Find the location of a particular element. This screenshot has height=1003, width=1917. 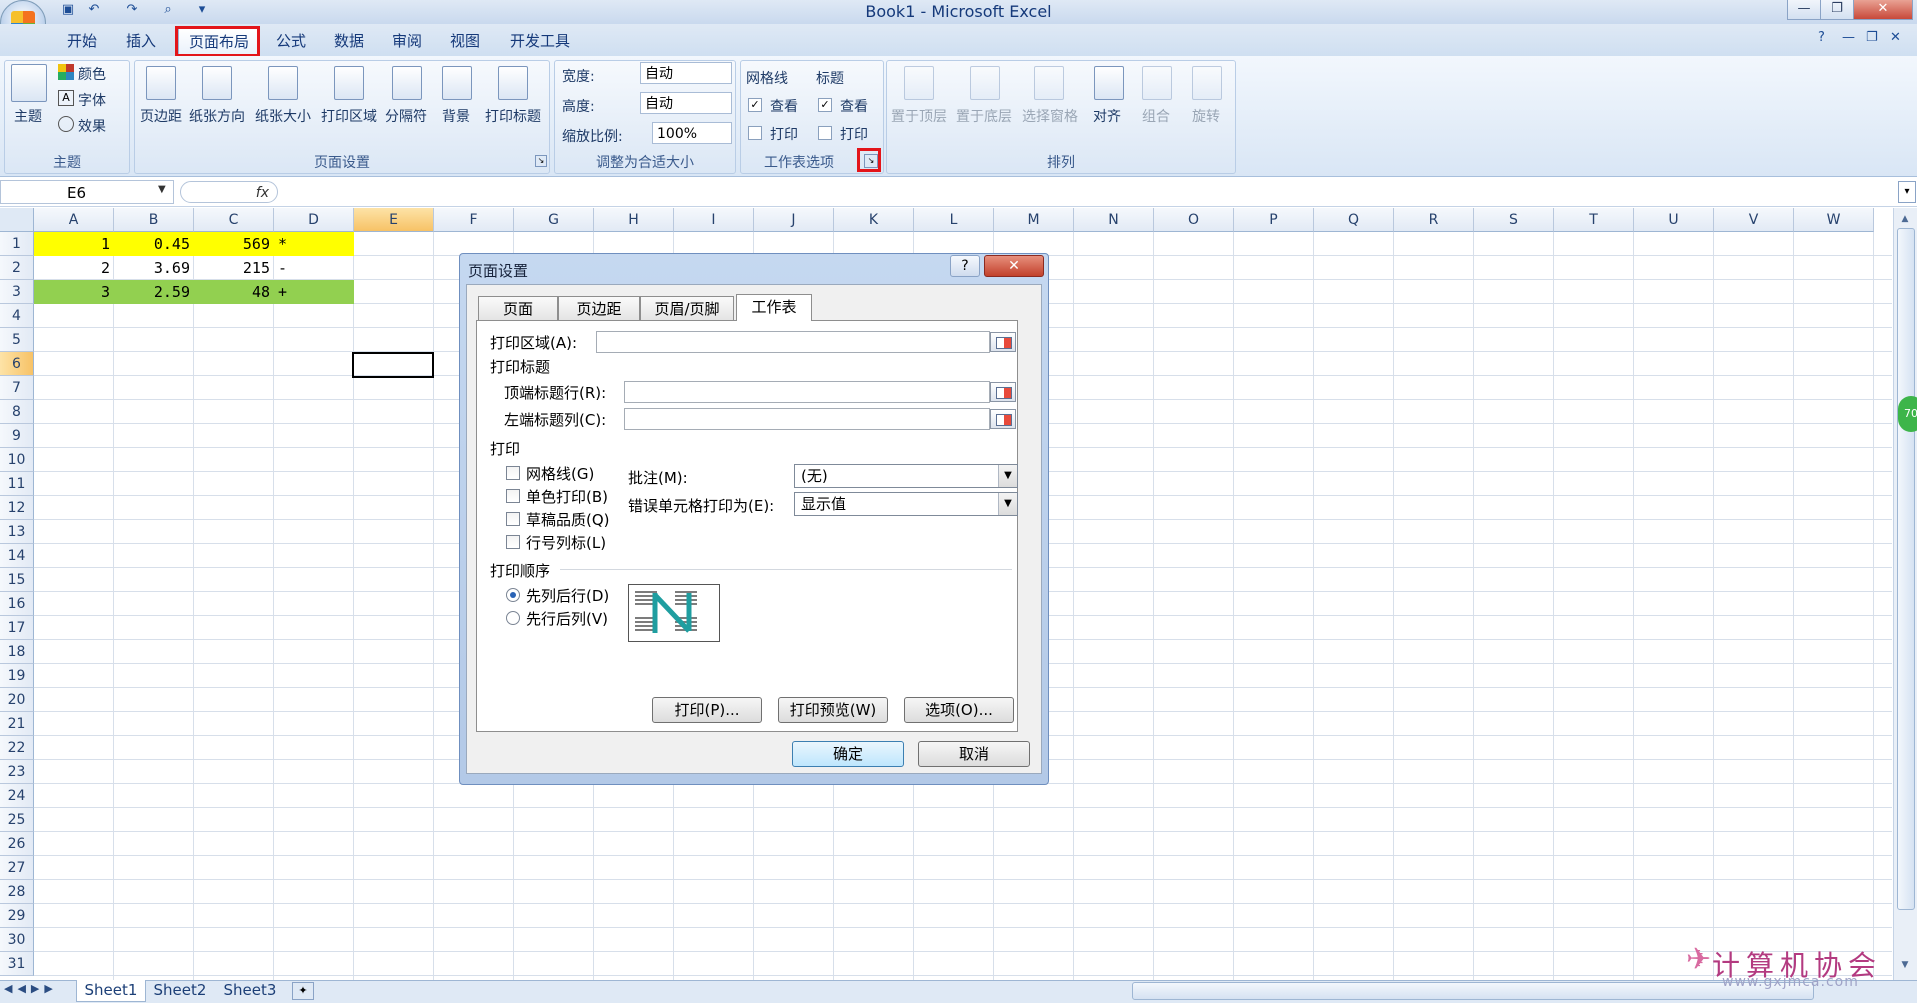

cell-c1: 569 is located at coordinates (234, 244).